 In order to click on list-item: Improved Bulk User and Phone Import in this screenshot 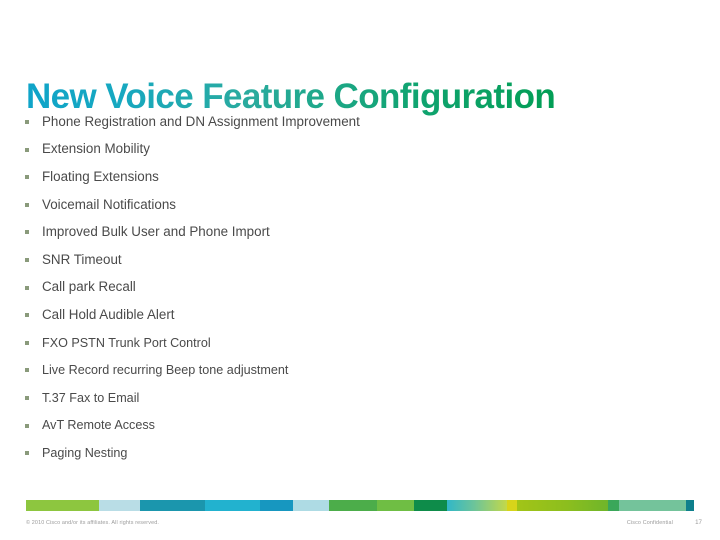, I will do `click(345, 232)`.